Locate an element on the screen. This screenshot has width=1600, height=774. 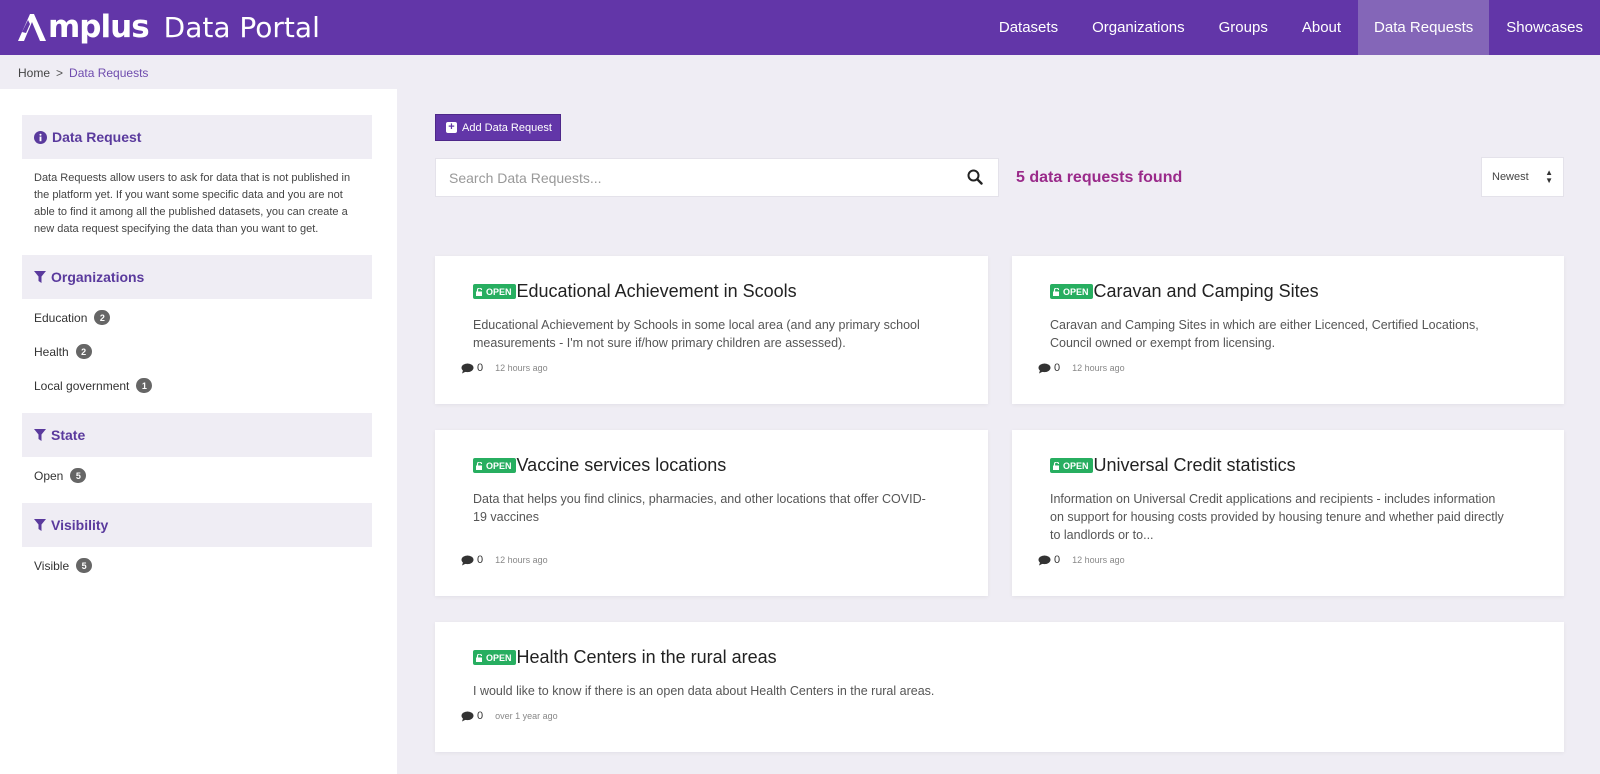
breadcrumb-current: Data Requests is located at coordinates (108, 73).